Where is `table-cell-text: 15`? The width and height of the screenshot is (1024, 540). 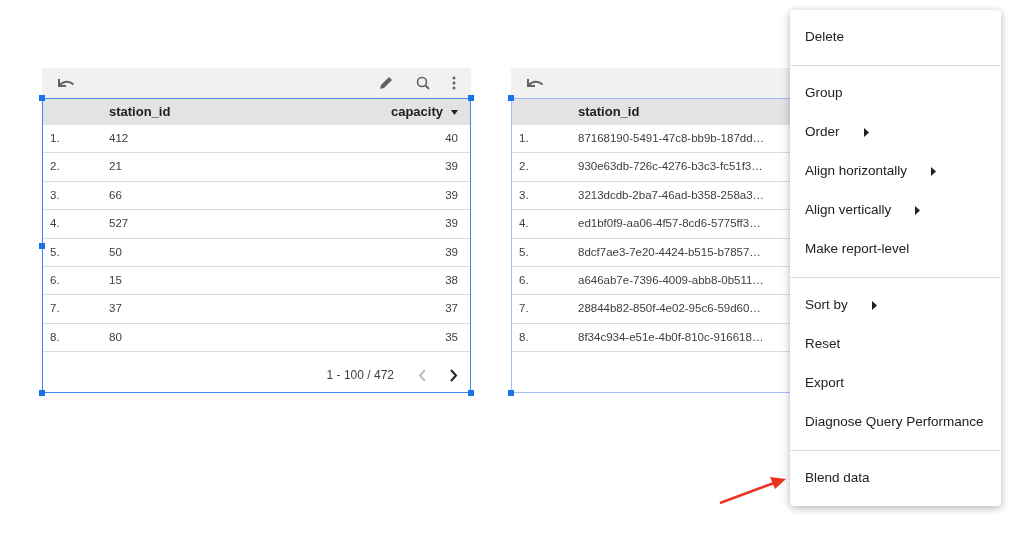 table-cell-text: 15 is located at coordinates (115, 280).